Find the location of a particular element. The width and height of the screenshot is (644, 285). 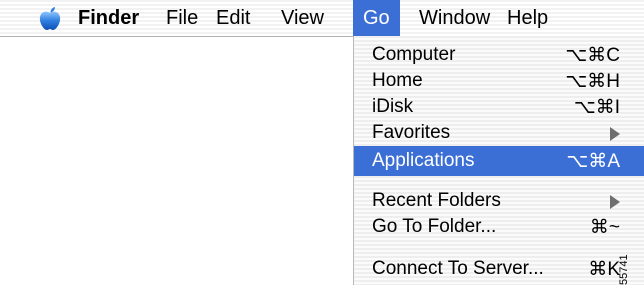

menu-file: File is located at coordinates (182, 18).